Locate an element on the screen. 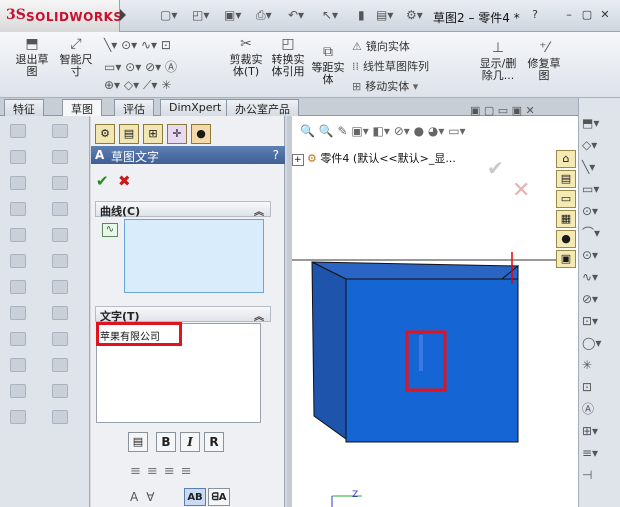  rectangle-icon: ▭▾ ⊙▾ ⊘▾ Ⓐ is located at coordinates (140, 66).